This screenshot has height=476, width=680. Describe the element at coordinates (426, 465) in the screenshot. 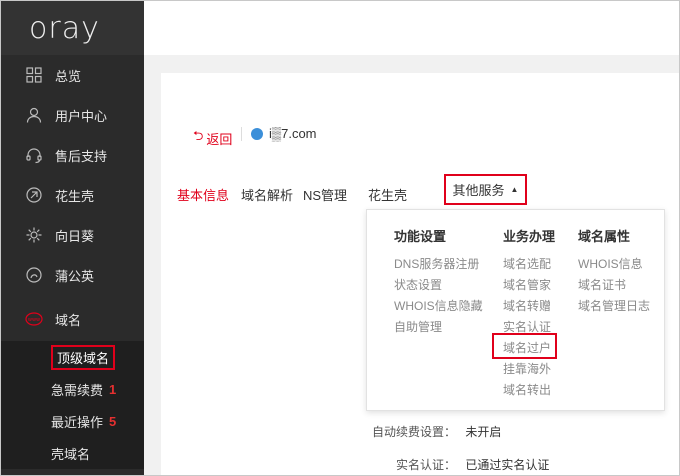

I see `realname-label: 实名认证：` at that location.